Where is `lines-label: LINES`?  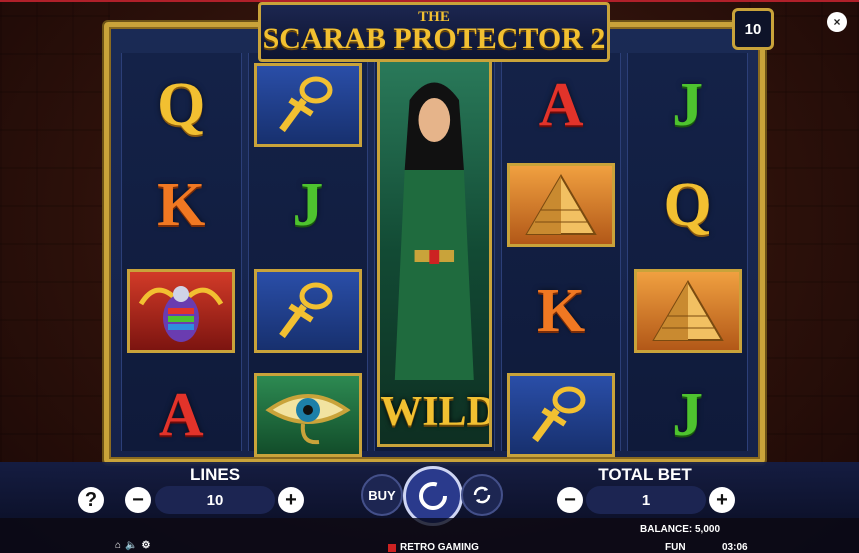
lines-label: LINES is located at coordinates (215, 474).